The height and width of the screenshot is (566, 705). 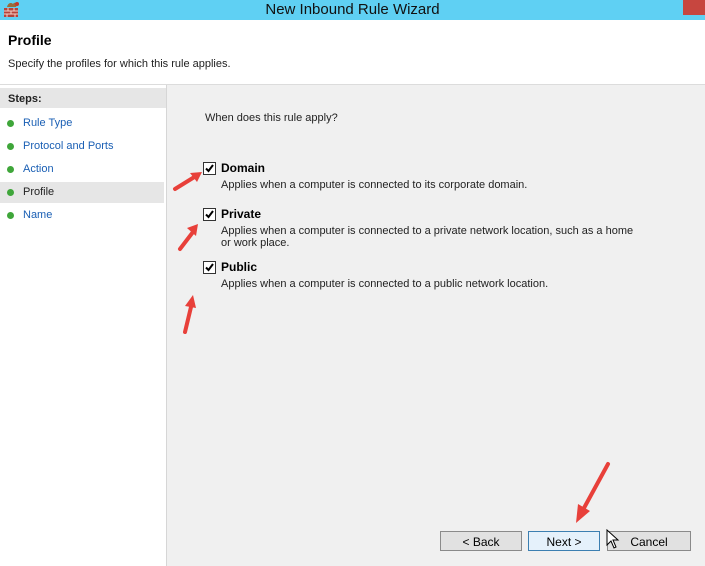 I want to click on window-title: New Inbound Rule Wizard, so click(x=352, y=9).